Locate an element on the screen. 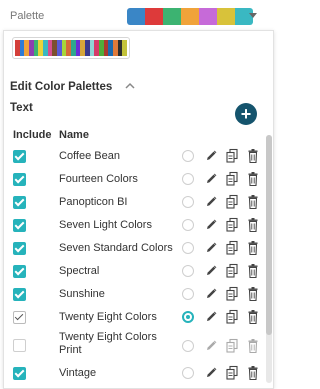  palette-name: Twenty Eight Colors Print is located at coordinates (108, 343).